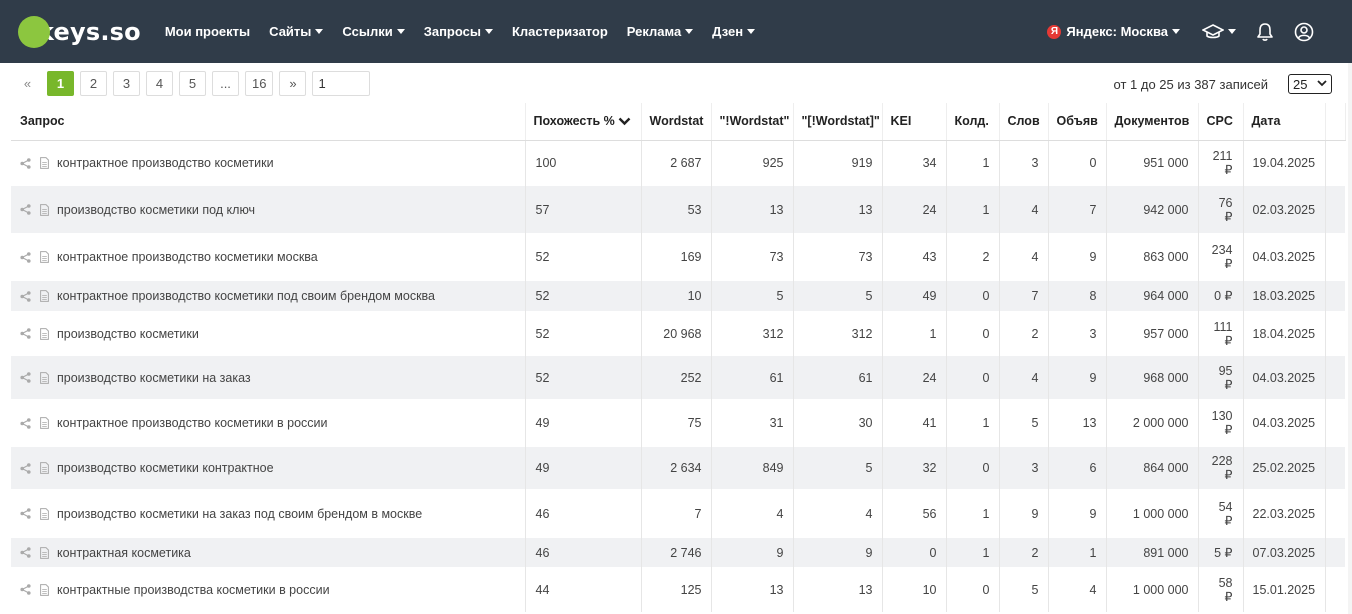  Describe the element at coordinates (156, 210) in the screenshot. I see `query-text: производство косметики под ключ` at that location.